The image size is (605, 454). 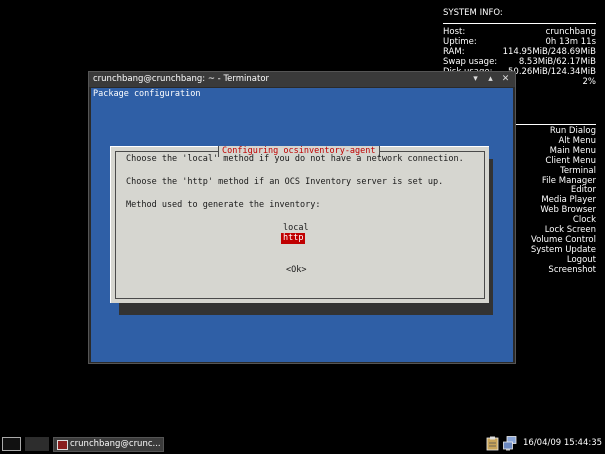 I want to click on system-info-divider, so click(x=519, y=23).